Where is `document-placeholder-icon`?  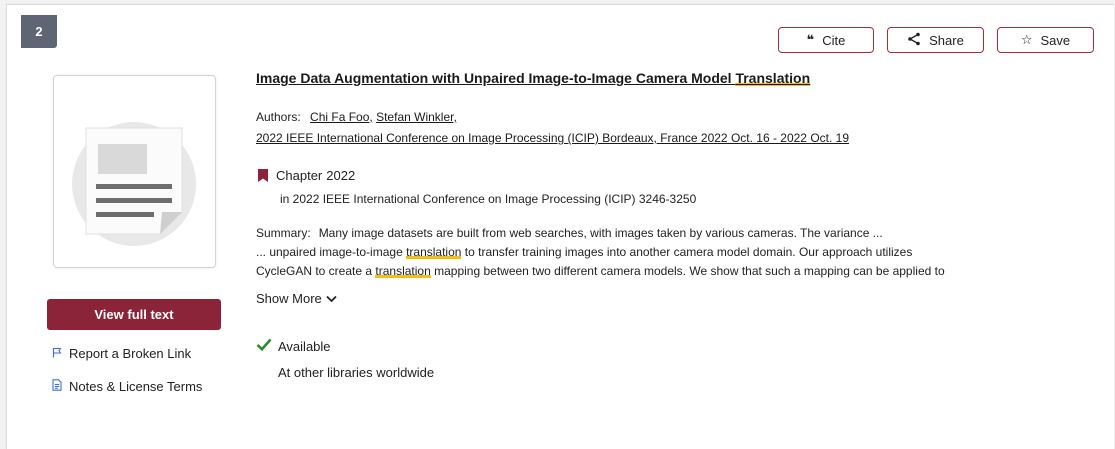
document-placeholder-icon is located at coordinates (134, 184).